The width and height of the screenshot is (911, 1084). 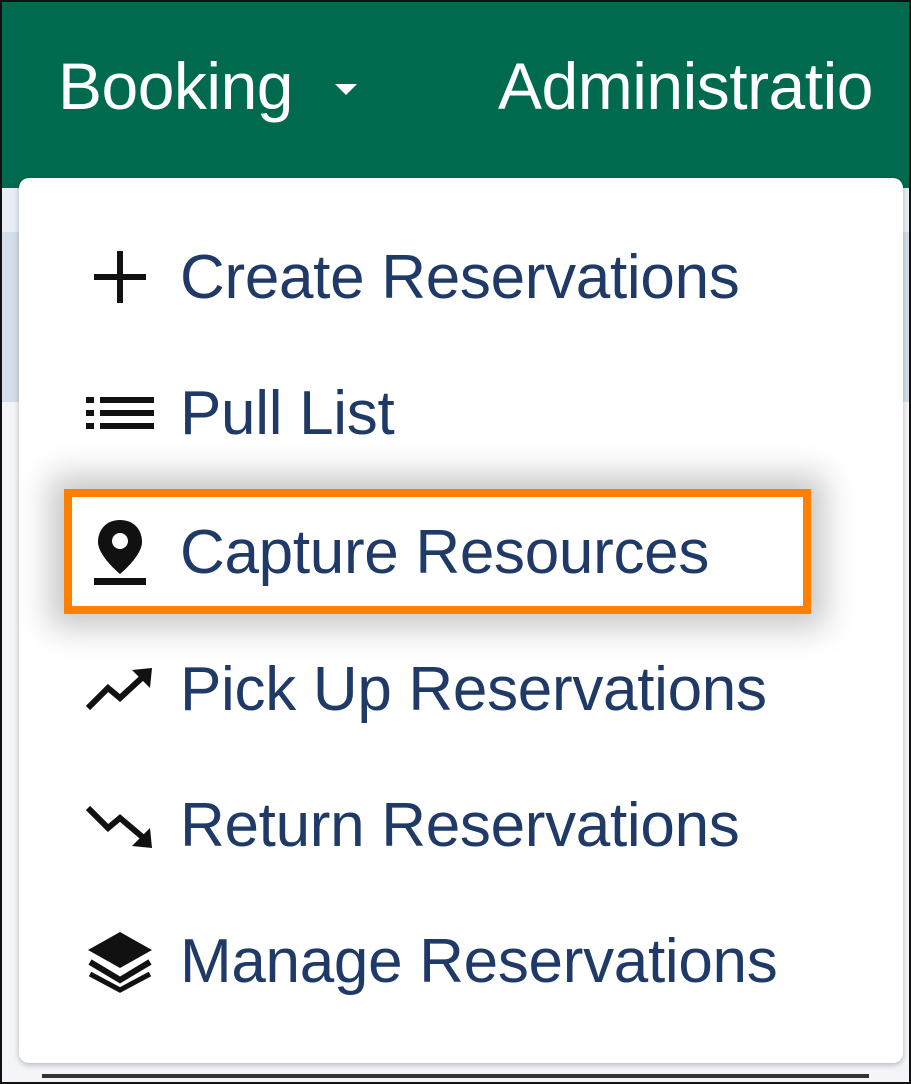 I want to click on menu-item-pull-list: Pull List, so click(x=461, y=413).